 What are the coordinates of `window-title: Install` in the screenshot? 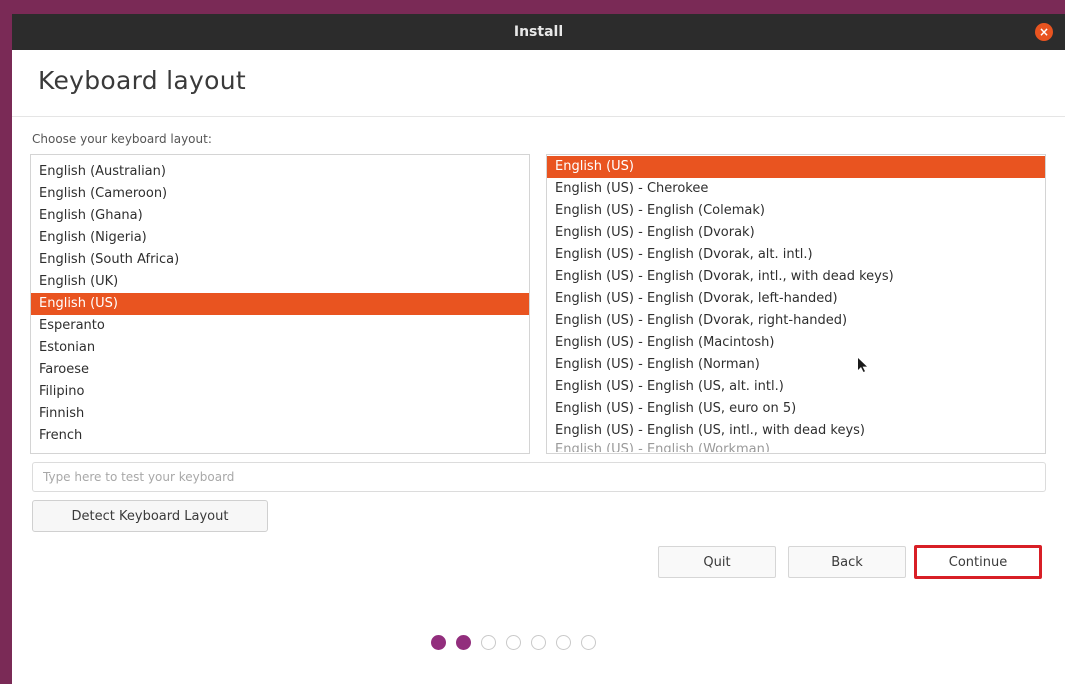 It's located at (538, 32).